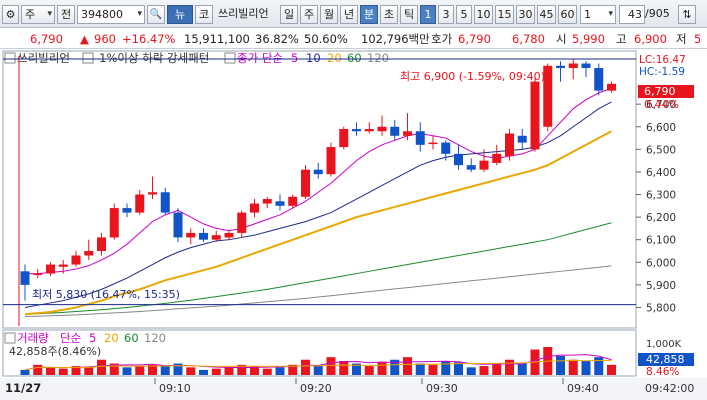  What do you see at coordinates (149, 39) in the screenshot?
I see `price-change-pct: +16.47%` at bounding box center [149, 39].